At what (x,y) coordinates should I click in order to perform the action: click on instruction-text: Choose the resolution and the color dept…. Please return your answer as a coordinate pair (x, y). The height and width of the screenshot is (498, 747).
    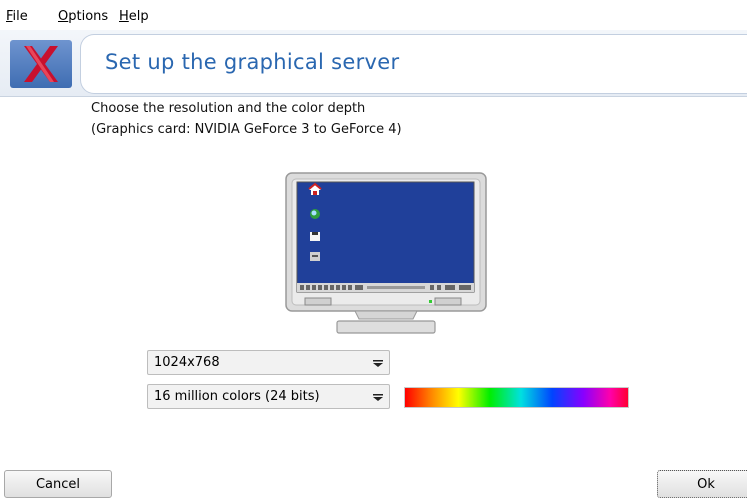
    Looking at the image, I should click on (228, 108).